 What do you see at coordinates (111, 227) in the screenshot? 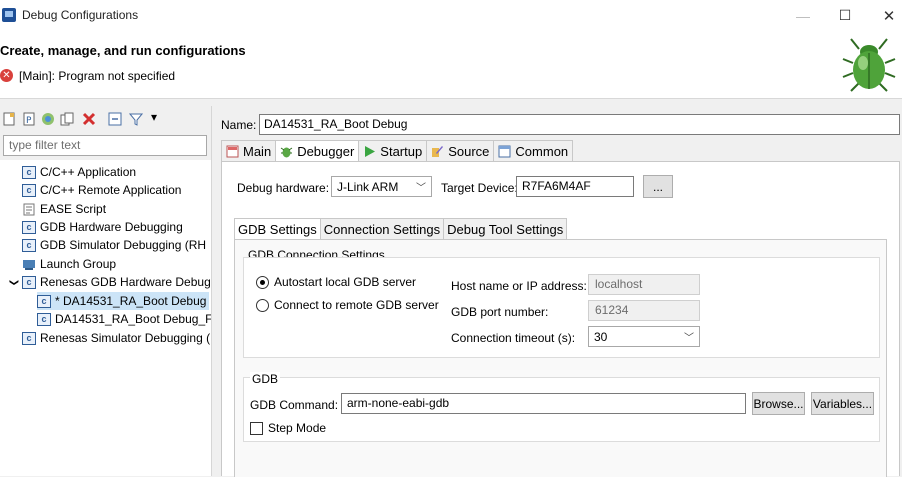
I see `tree-item-label: GDB Hardware Debugging` at bounding box center [111, 227].